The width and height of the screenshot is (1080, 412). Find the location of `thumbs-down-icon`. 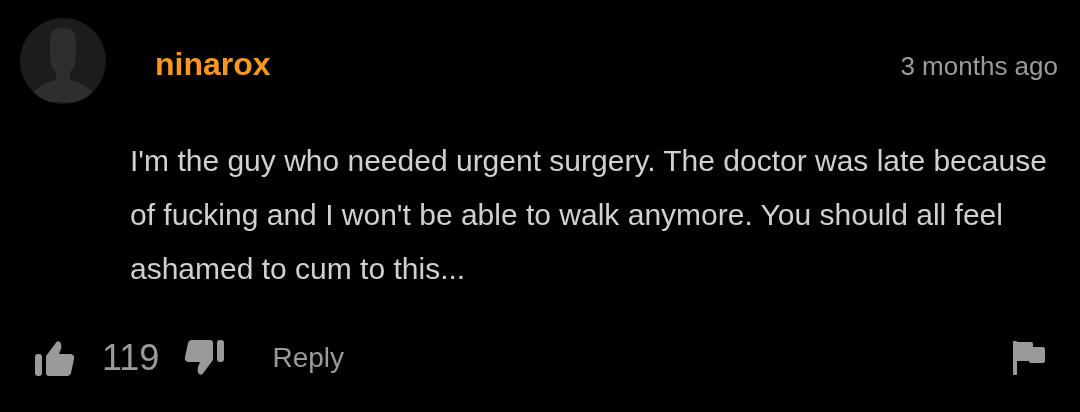

thumbs-down-icon is located at coordinates (204, 358).